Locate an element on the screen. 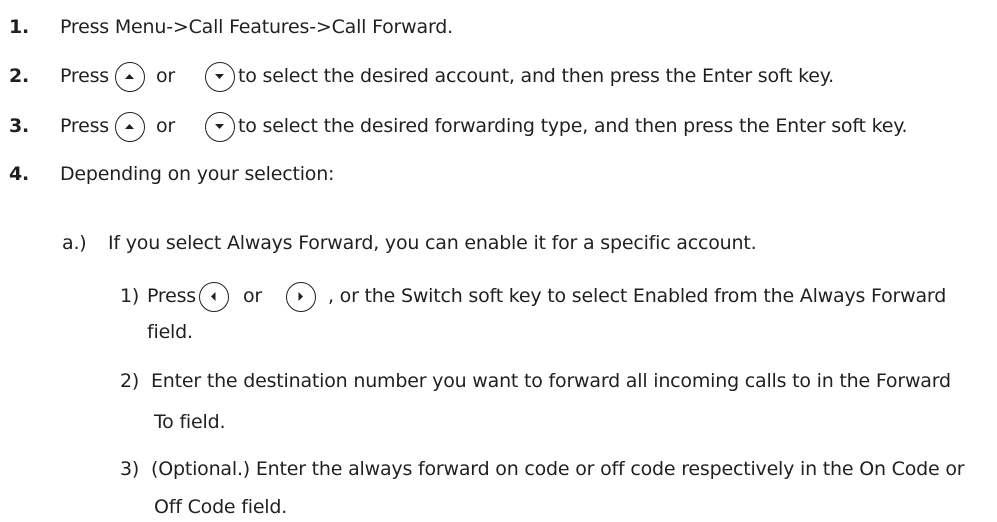  step-number: 2. is located at coordinates (19, 76).